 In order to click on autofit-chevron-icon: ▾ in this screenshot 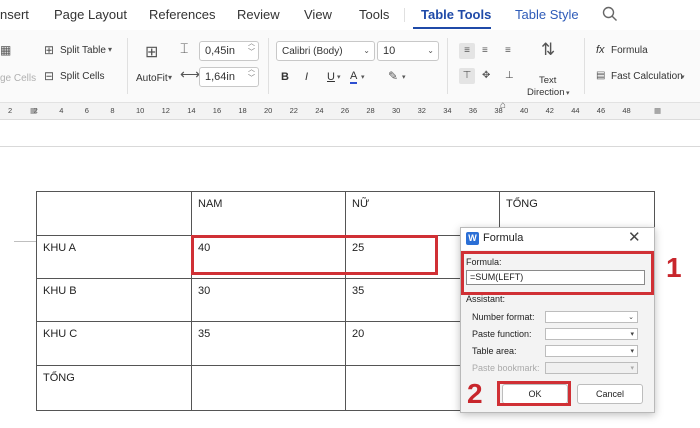, I will do `click(170, 77)`.